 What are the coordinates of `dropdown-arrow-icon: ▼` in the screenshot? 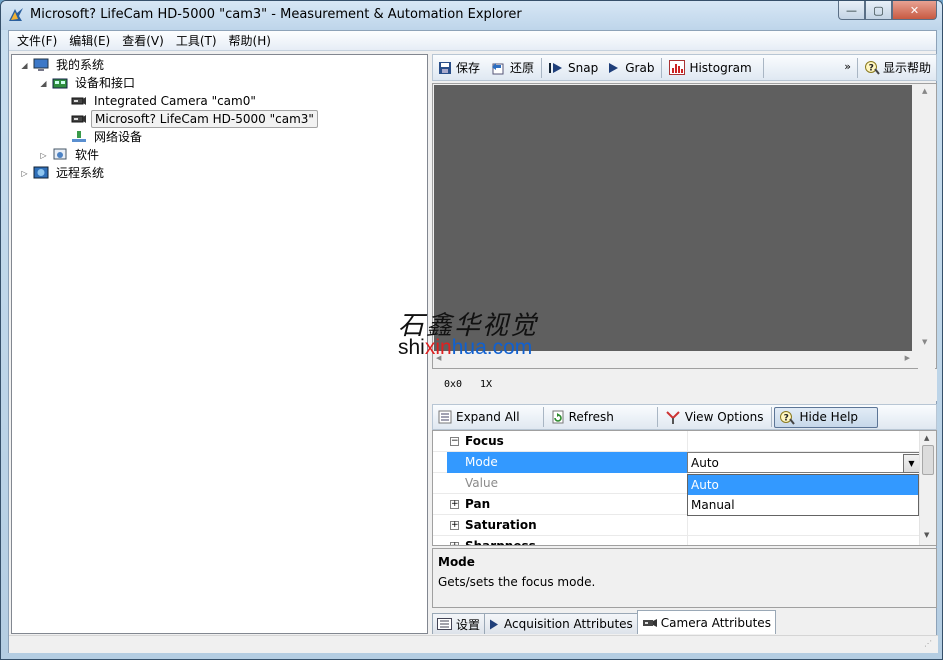 It's located at (911, 463).